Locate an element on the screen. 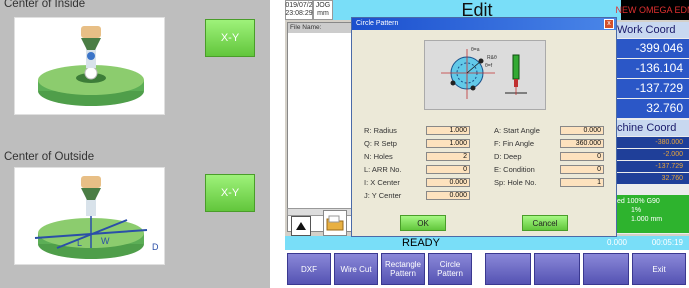 The width and height of the screenshot is (689, 288). scroll-up-button is located at coordinates (301, 226).